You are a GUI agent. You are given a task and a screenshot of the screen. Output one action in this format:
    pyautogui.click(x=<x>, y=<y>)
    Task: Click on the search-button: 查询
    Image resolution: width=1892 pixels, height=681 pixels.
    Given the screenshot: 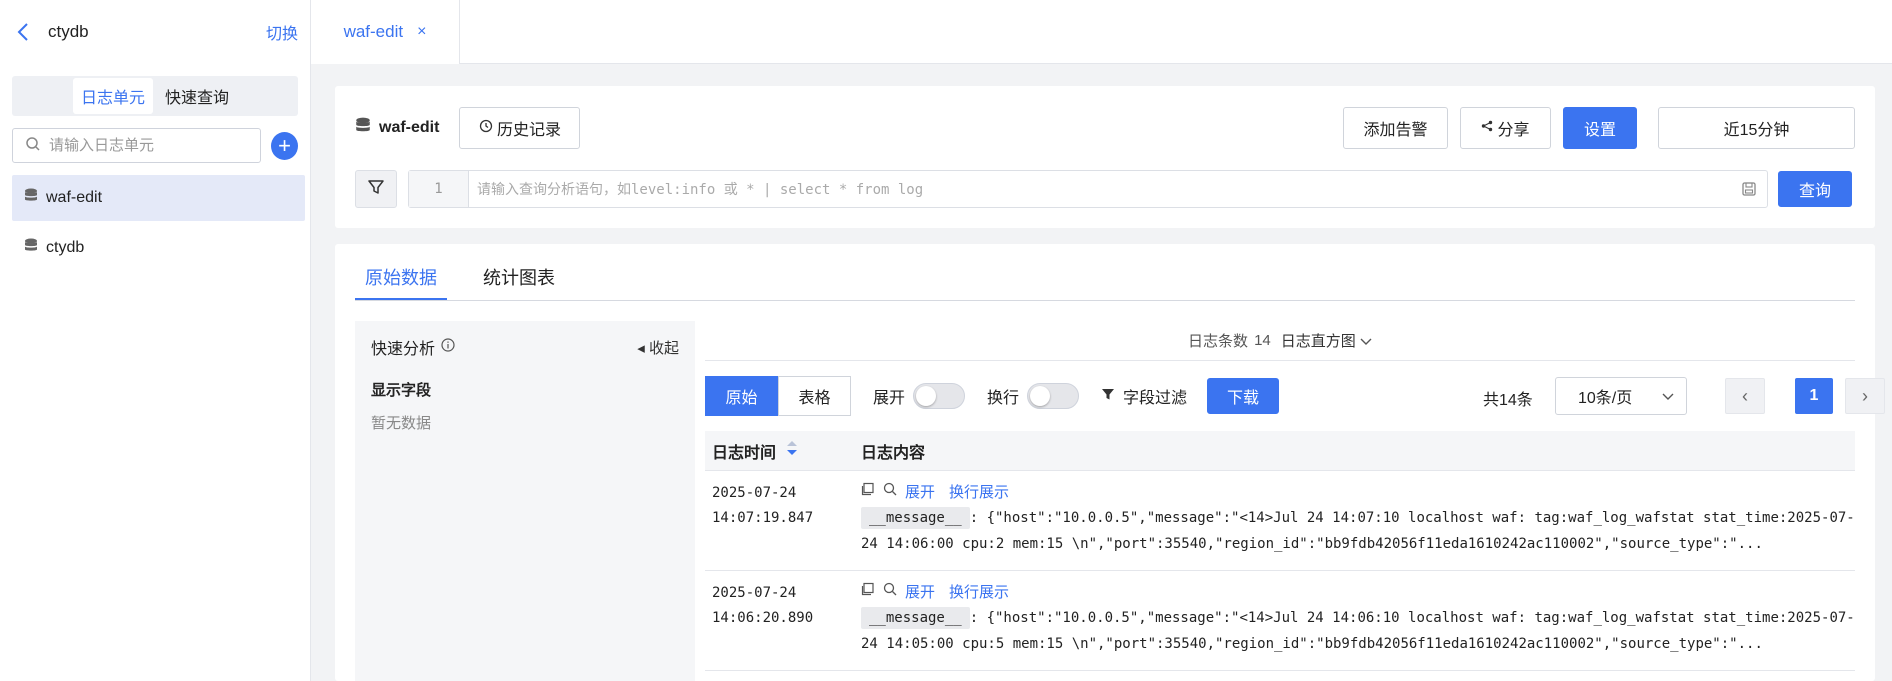 What is the action you would take?
    pyautogui.click(x=1815, y=189)
    